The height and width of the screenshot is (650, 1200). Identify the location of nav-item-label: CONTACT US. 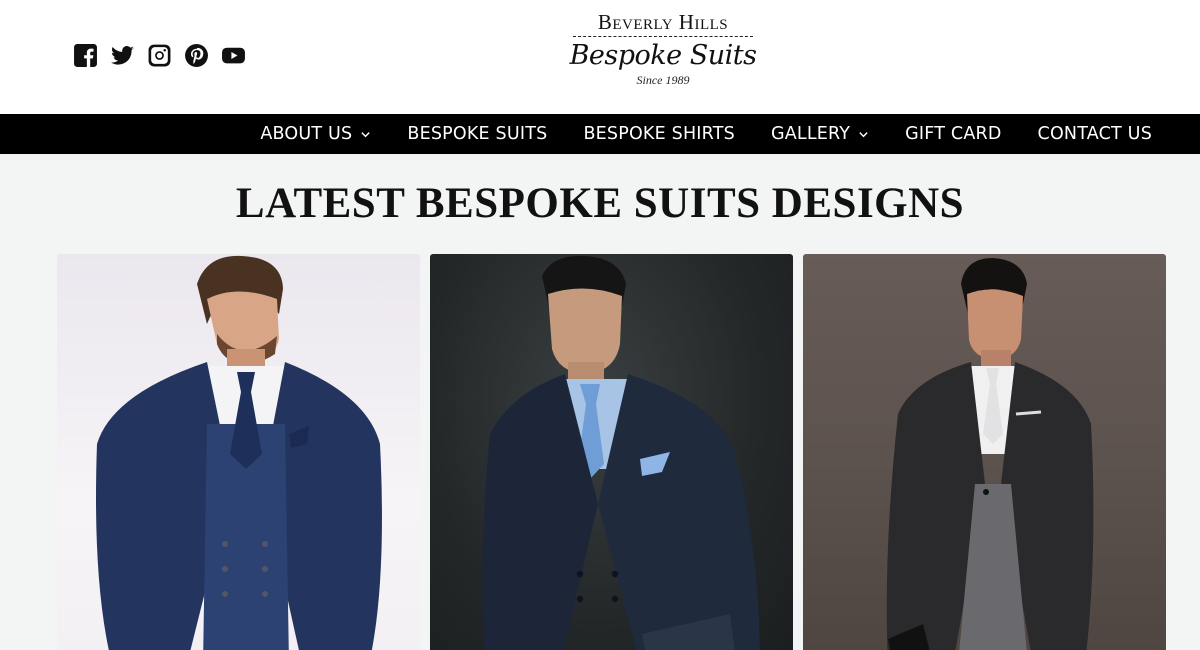
(1094, 134).